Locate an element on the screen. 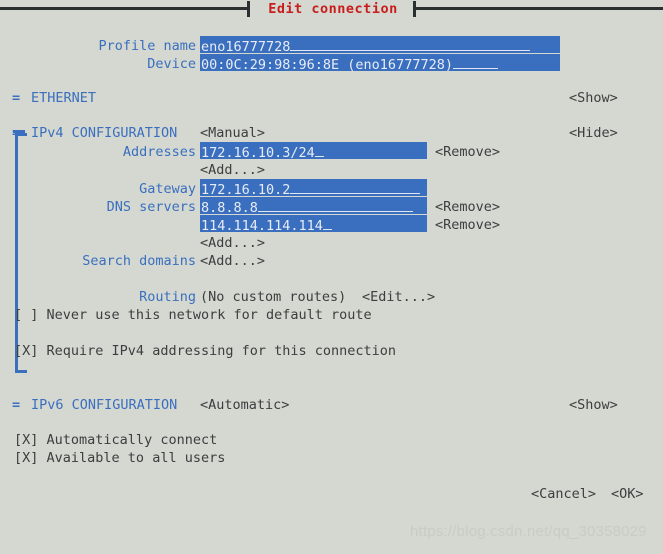  device-caret is located at coordinates (475, 61).